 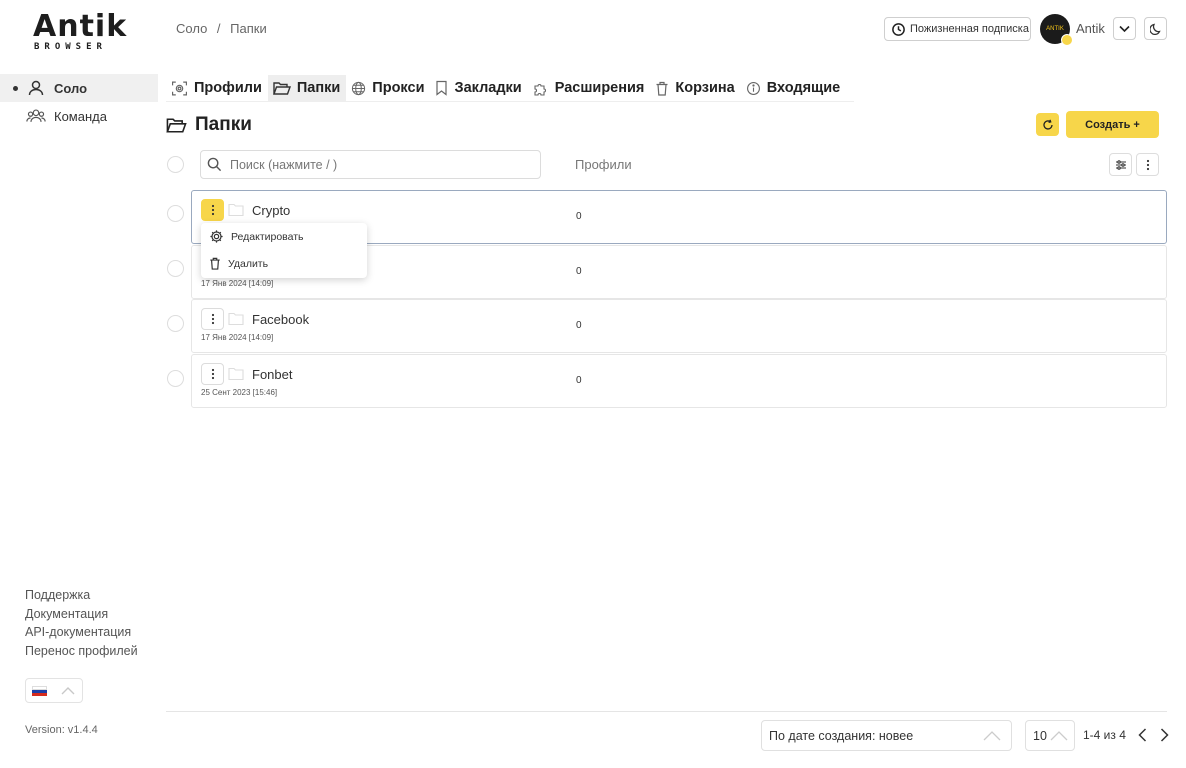 What do you see at coordinates (753, 88) in the screenshot?
I see `info-icon` at bounding box center [753, 88].